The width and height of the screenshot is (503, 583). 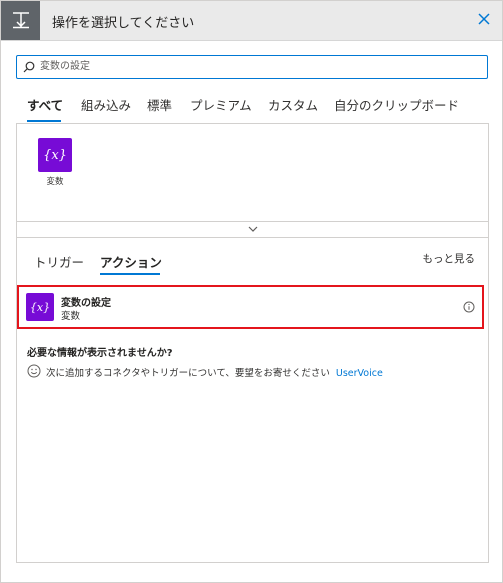 I want to click on tab-triggers: トリガー, so click(x=59, y=261).